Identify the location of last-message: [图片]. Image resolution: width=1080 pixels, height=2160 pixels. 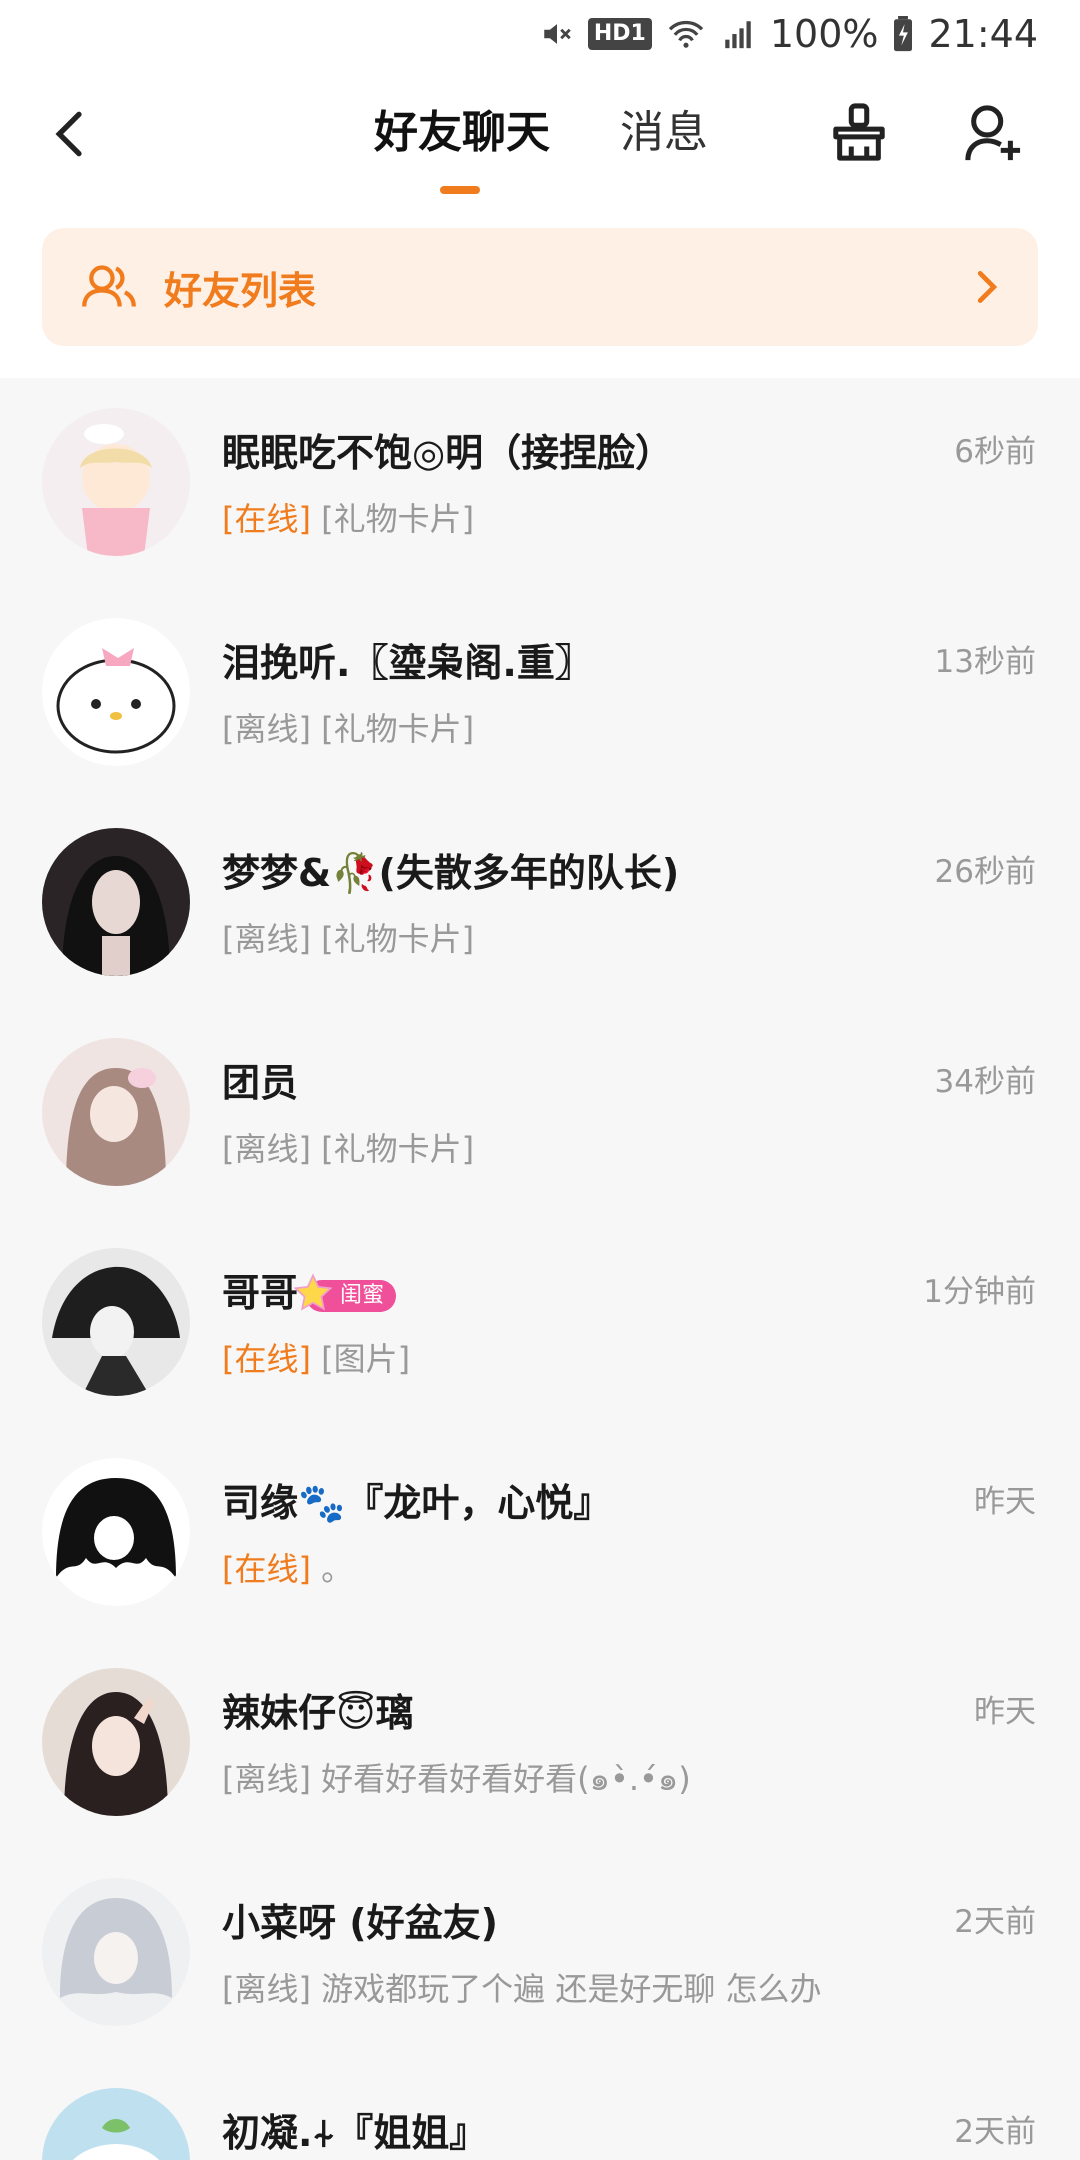
(366, 1359).